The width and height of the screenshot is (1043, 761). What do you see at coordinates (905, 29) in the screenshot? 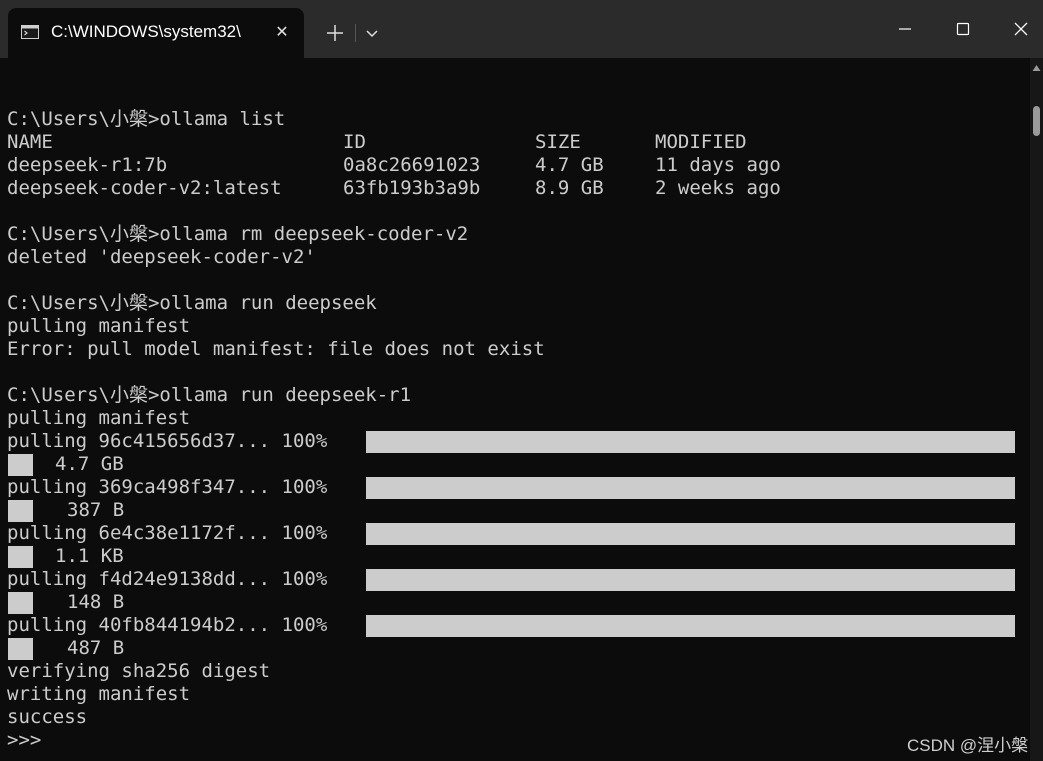
I see `minimize-button` at bounding box center [905, 29].